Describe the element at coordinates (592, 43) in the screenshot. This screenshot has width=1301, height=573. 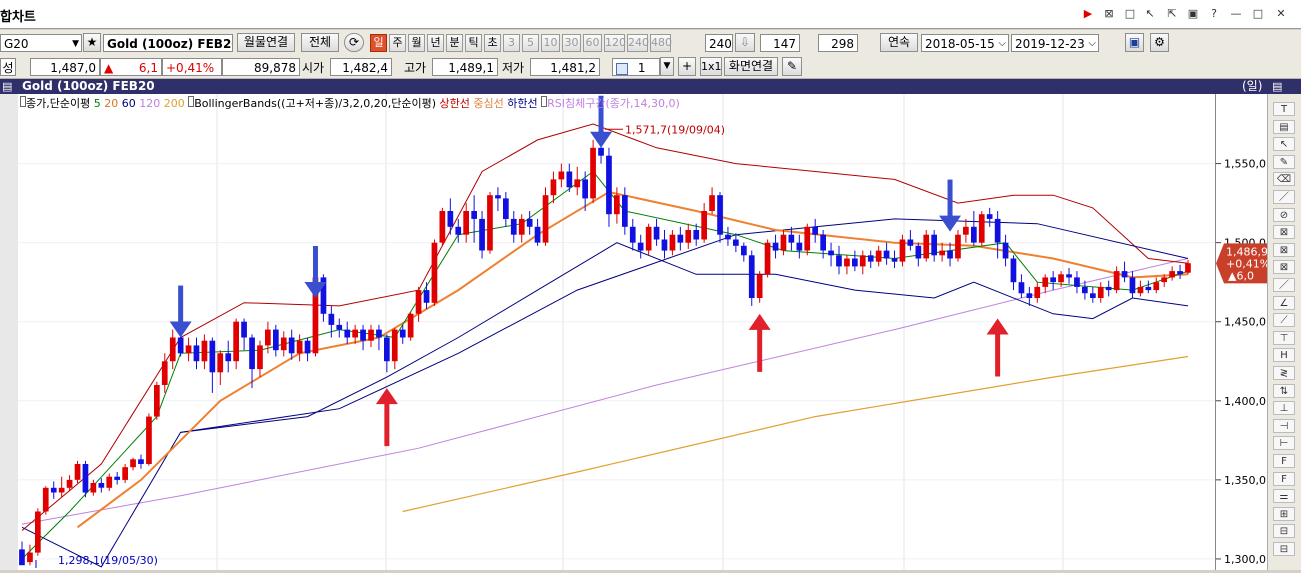
I see `period-button: 60` at that location.